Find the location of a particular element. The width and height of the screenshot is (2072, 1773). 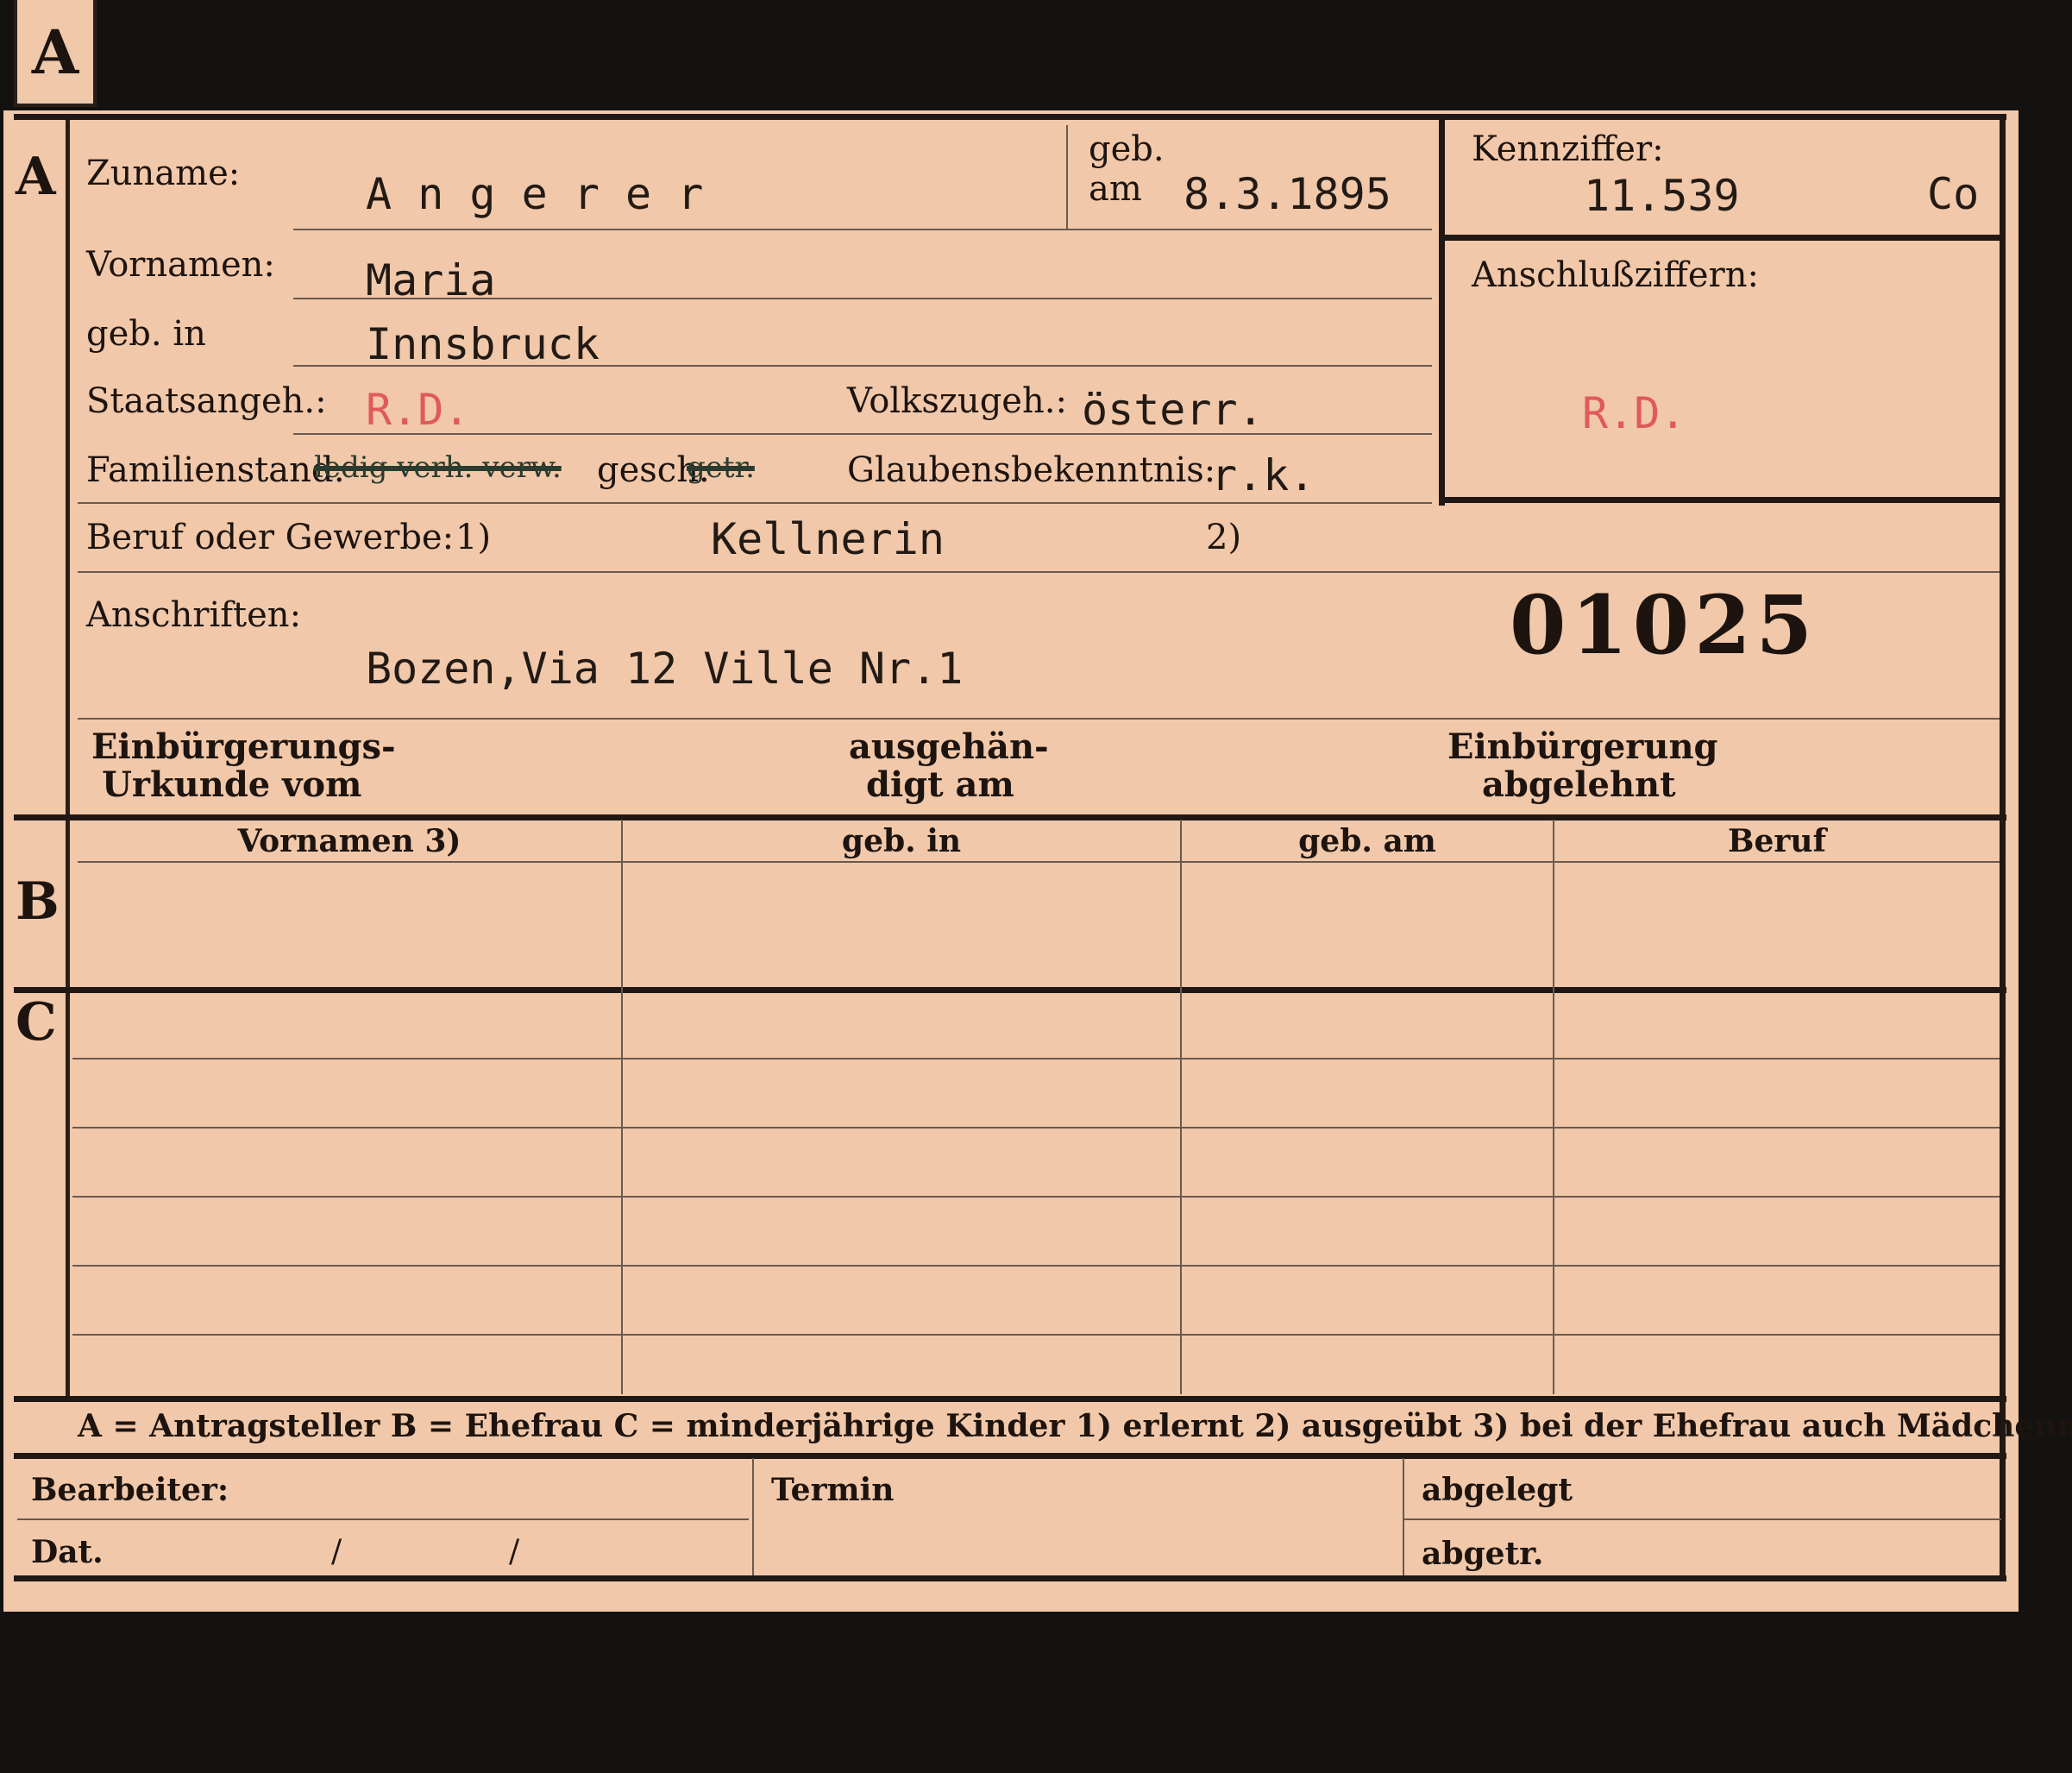

geb-in-label: geb. in is located at coordinates (146, 334).